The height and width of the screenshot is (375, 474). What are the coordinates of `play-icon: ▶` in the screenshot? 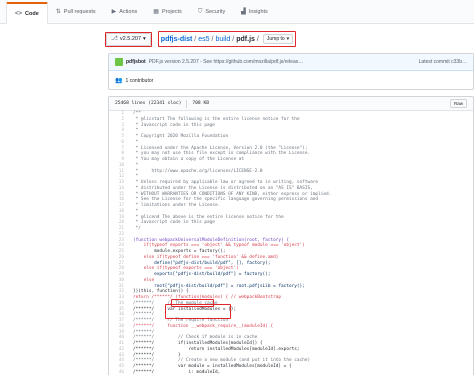 It's located at (114, 12).